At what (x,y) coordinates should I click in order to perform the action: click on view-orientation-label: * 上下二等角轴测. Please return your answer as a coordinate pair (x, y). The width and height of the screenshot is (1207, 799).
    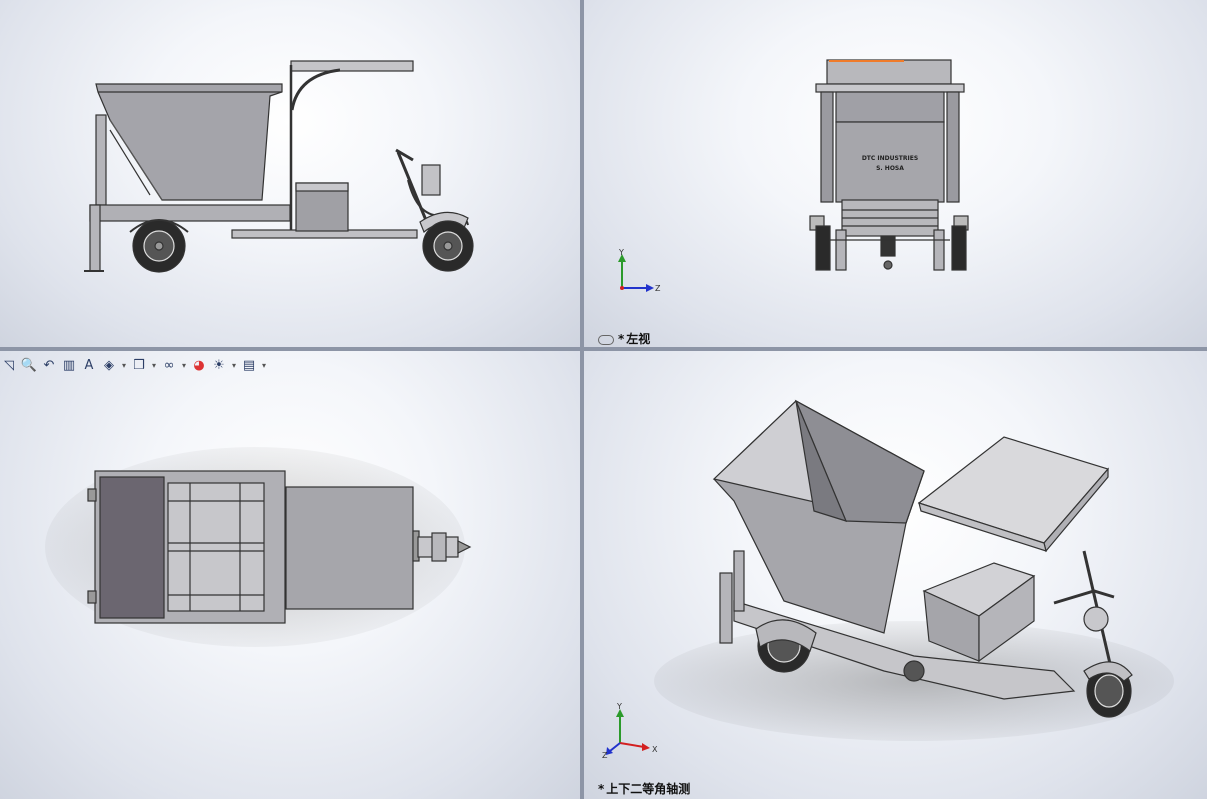
    Looking at the image, I should click on (644, 789).